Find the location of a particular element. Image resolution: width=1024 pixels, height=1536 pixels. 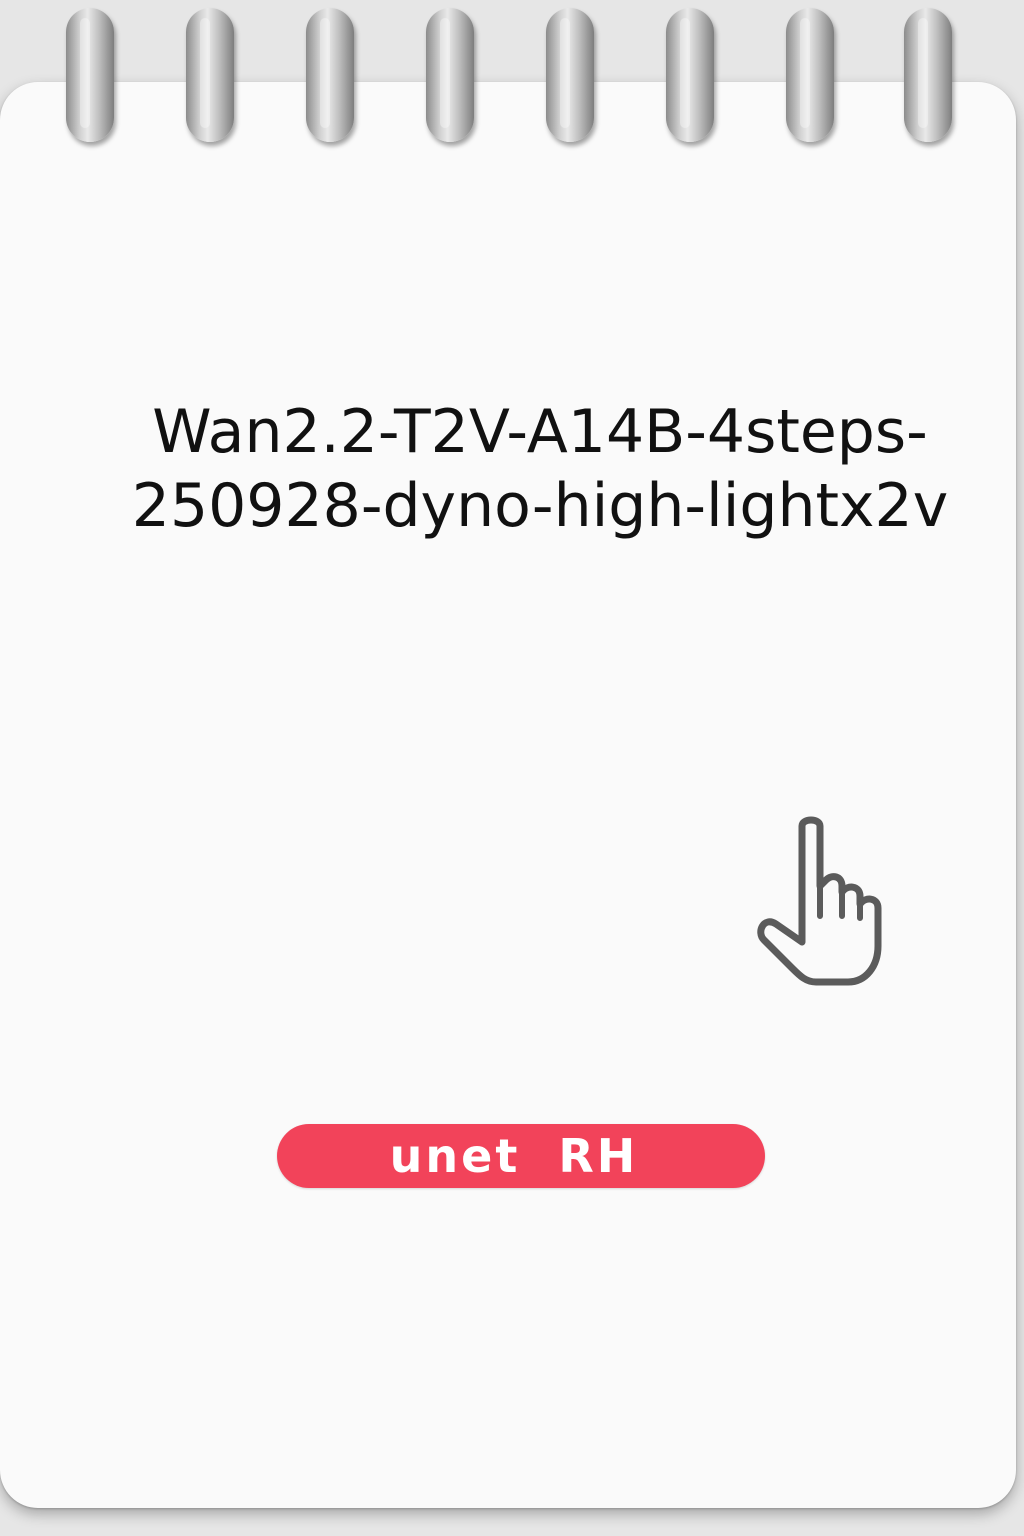

unet-badge: unet RH is located at coordinates (521, 1156).